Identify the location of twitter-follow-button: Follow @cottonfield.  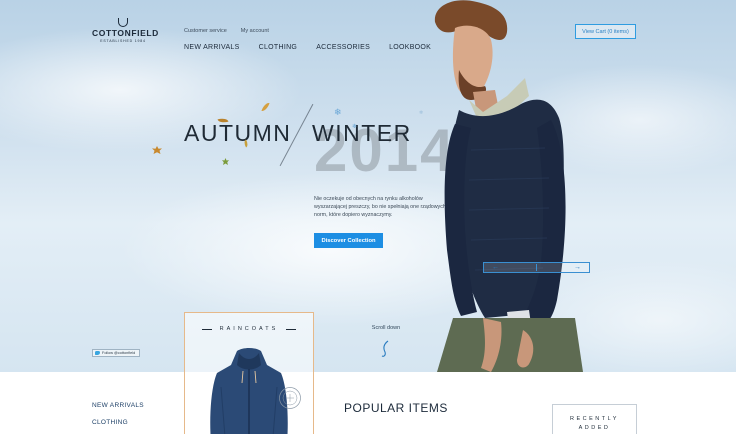
(116, 353).